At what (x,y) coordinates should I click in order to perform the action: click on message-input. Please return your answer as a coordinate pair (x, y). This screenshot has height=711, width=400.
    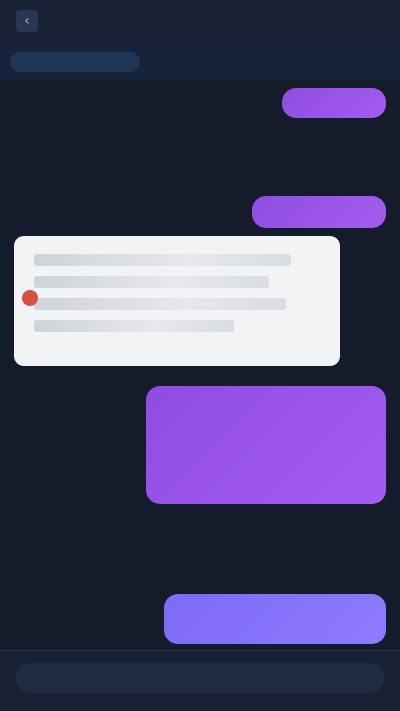
    Looking at the image, I should click on (200, 678).